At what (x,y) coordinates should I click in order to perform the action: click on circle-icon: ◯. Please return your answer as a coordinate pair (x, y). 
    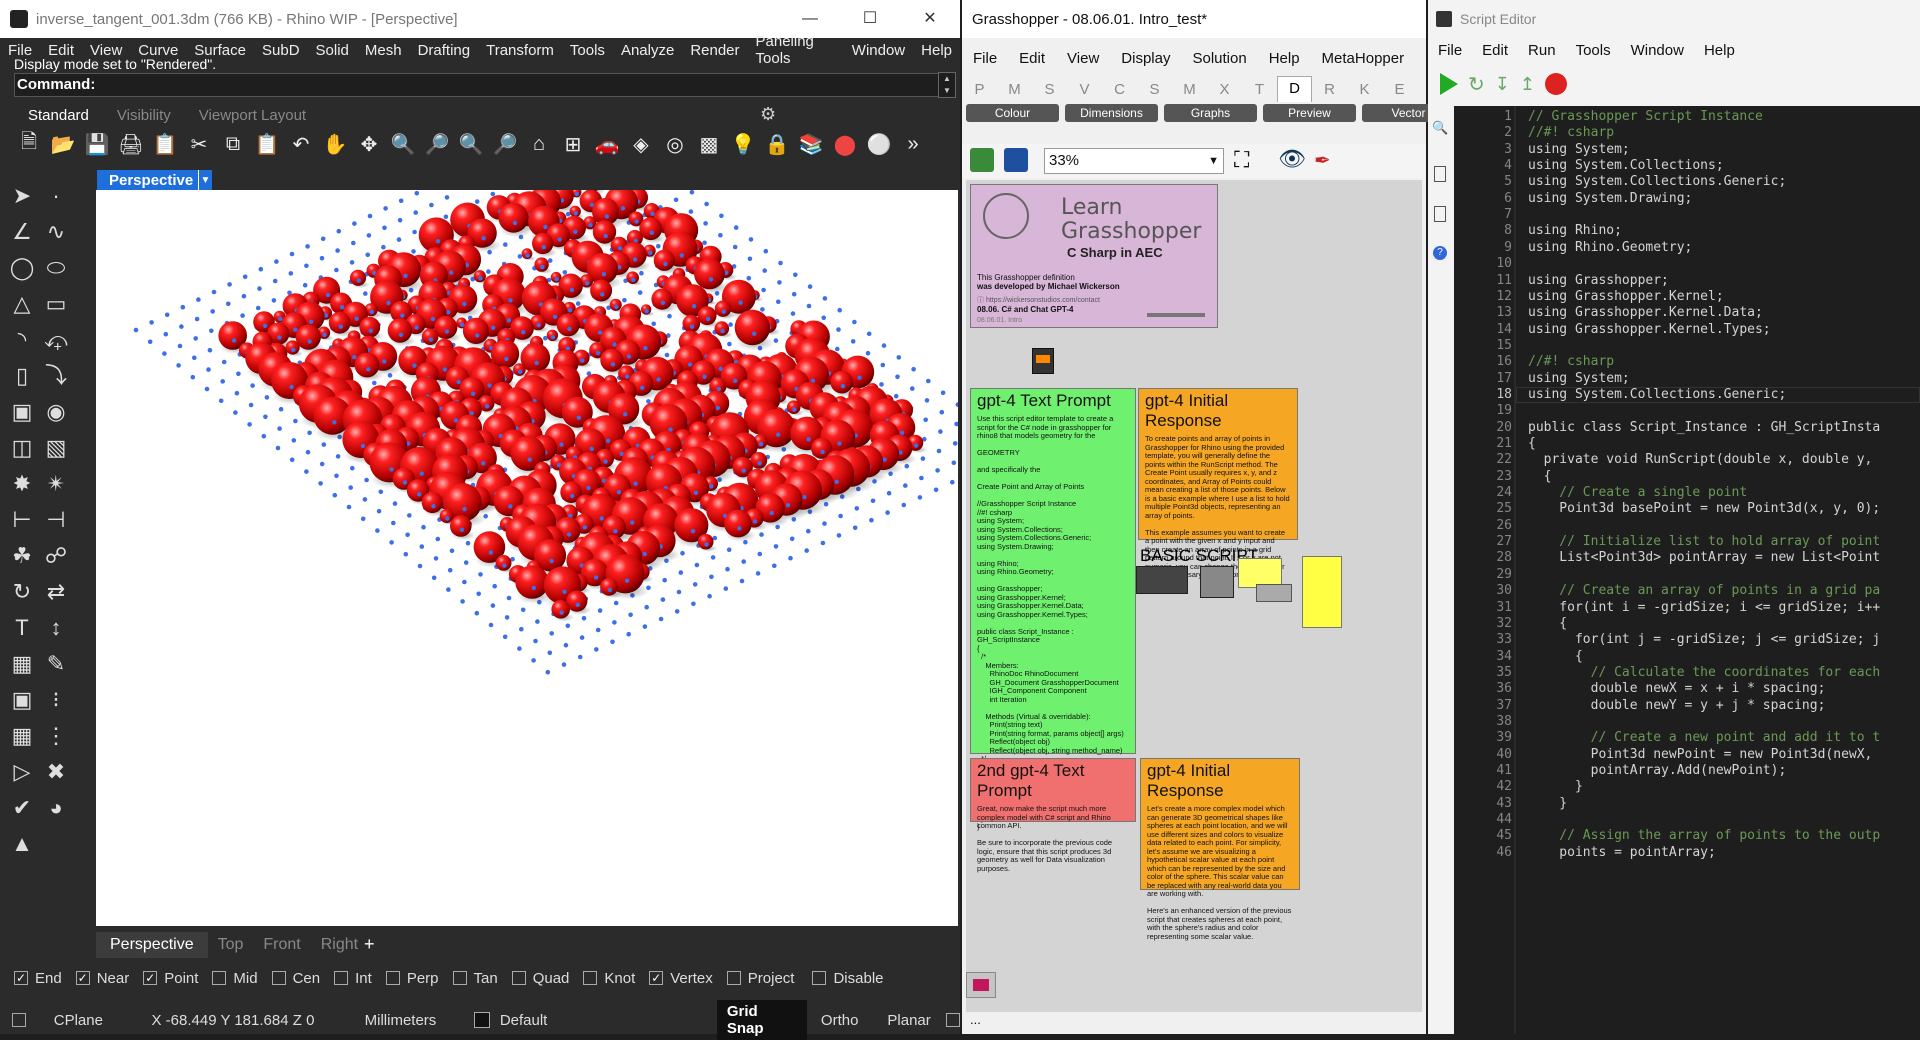
    Looking at the image, I should click on (22, 268).